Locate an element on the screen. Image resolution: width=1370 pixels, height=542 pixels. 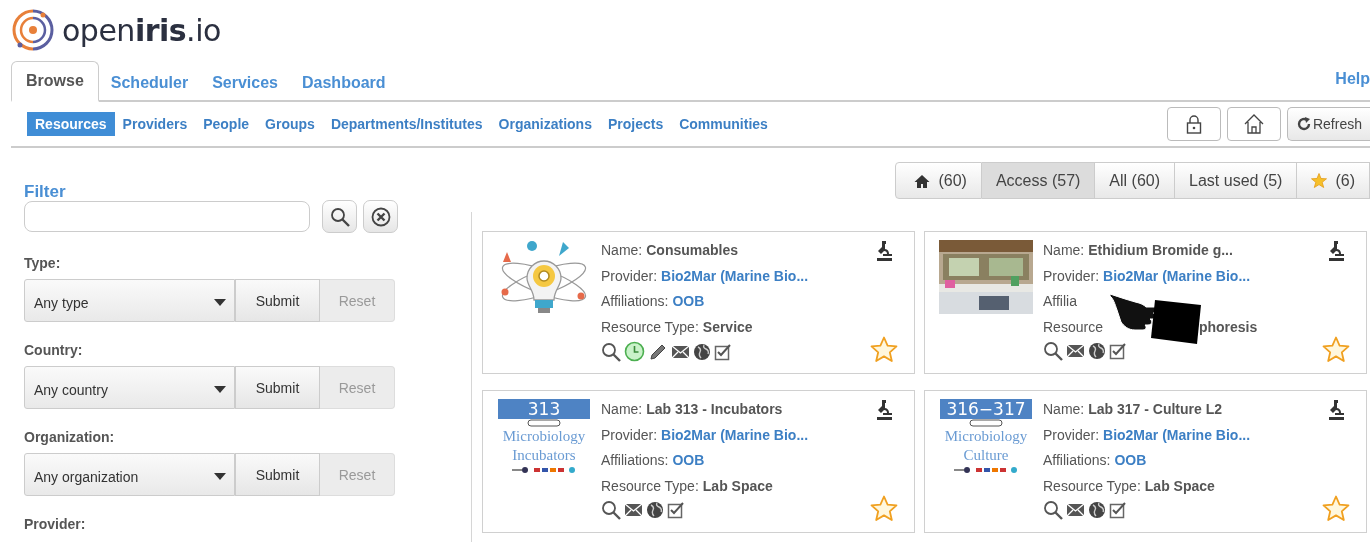
thumbnail-text: Culture is located at coordinates (986, 455).